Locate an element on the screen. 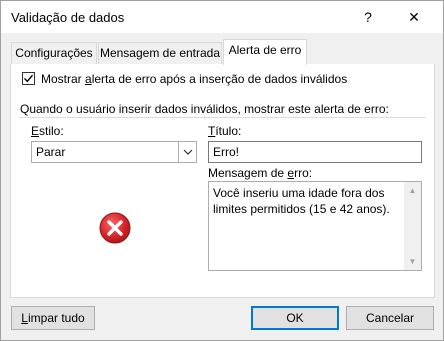 This screenshot has height=341, width=444. clear-all-button: Limpar tudo is located at coordinates (53, 318).